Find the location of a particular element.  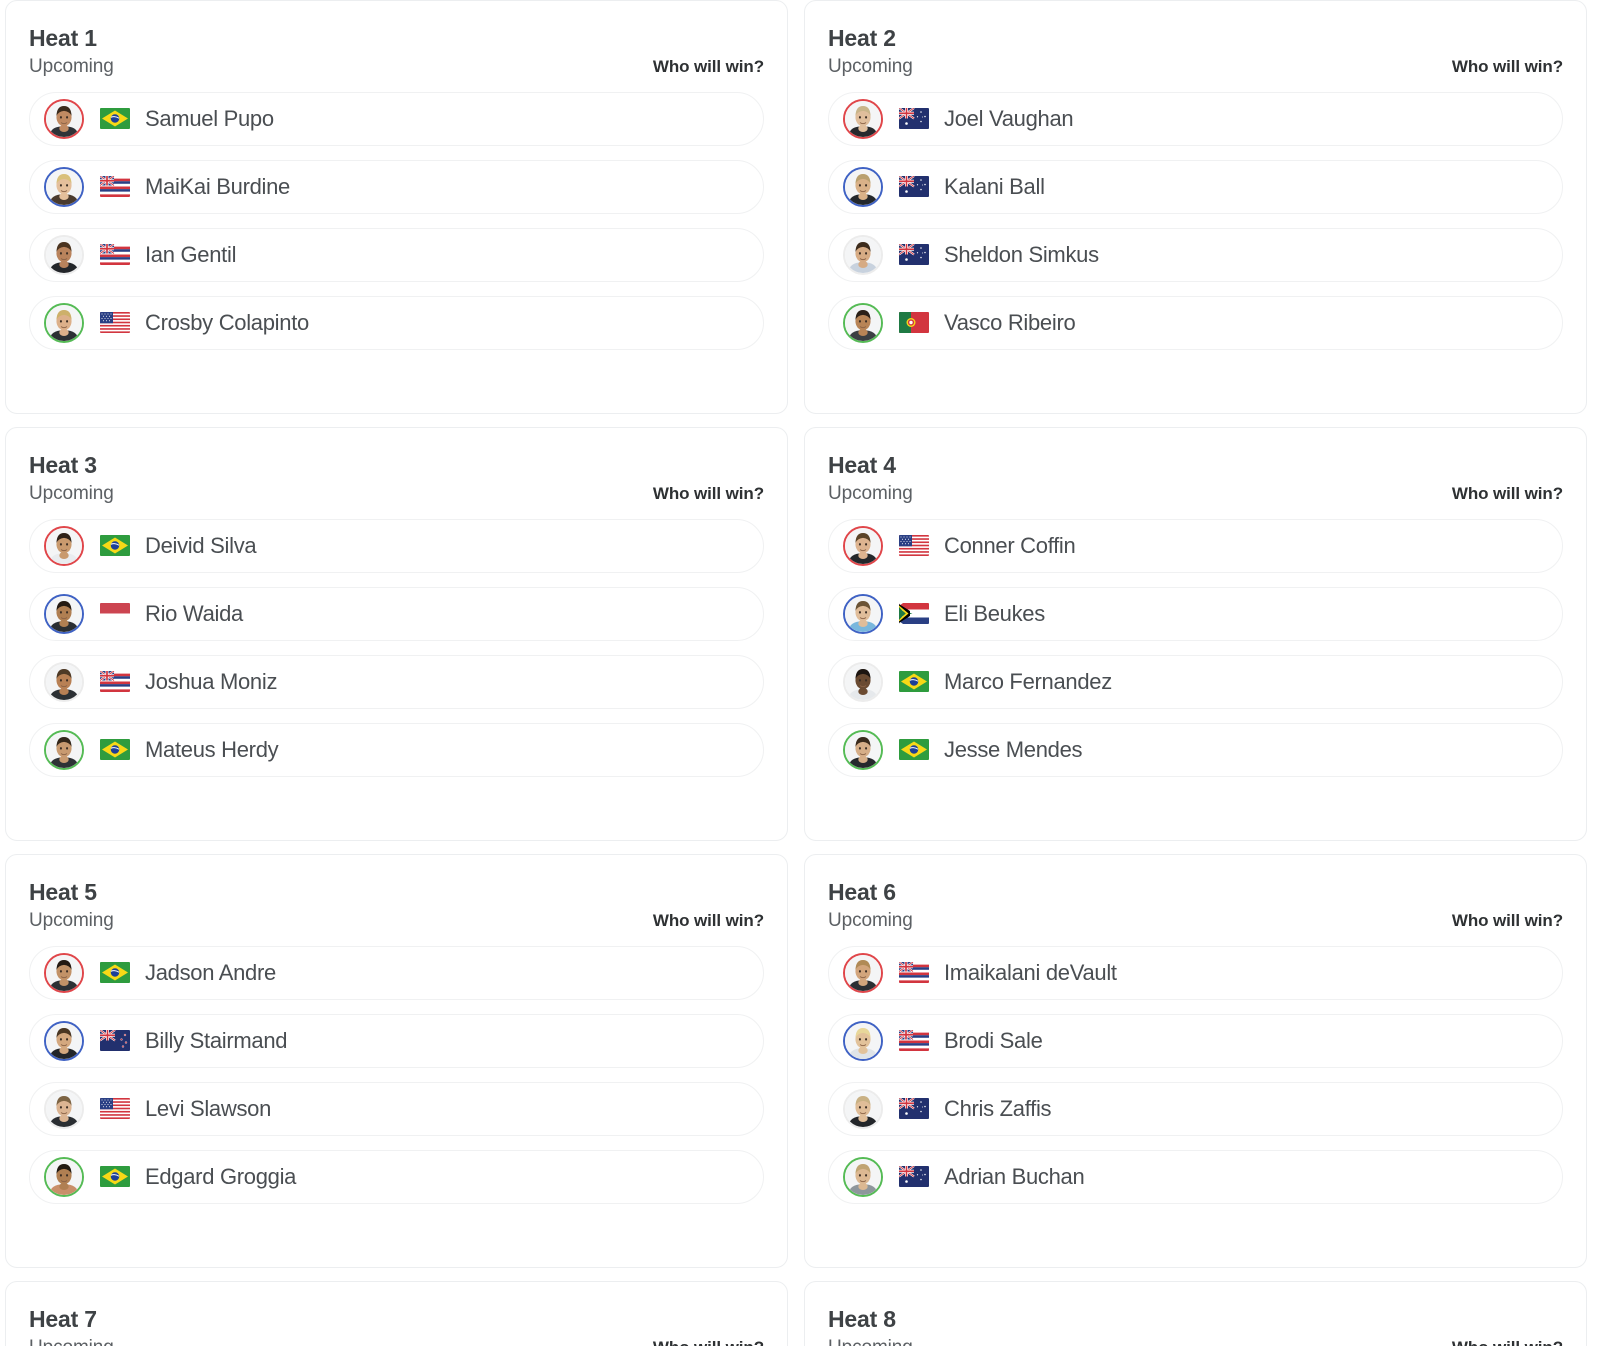

surfer-name: Imaikalani deVault is located at coordinates (1030, 972).